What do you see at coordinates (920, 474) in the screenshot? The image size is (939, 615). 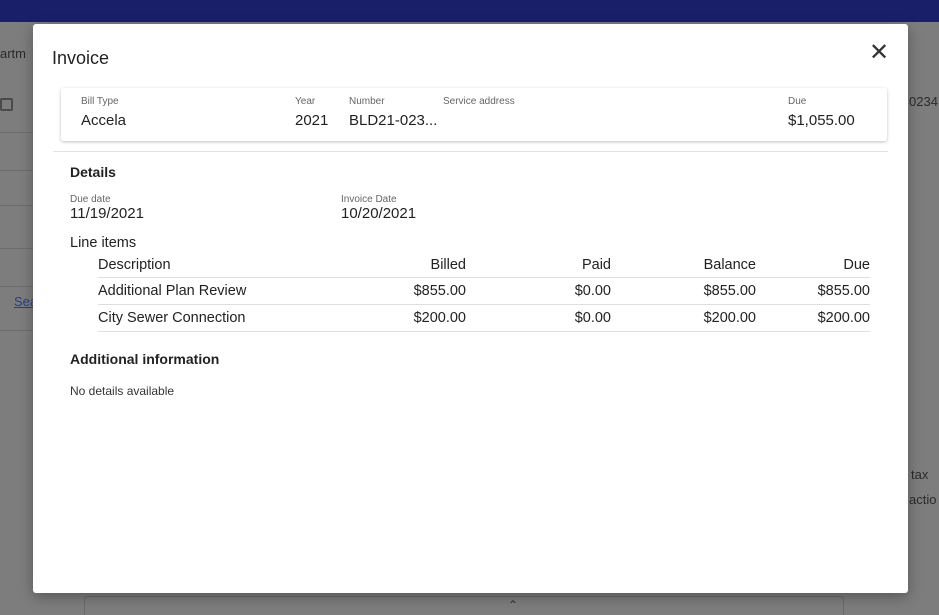 I see `bg-tax-text: tax` at bounding box center [920, 474].